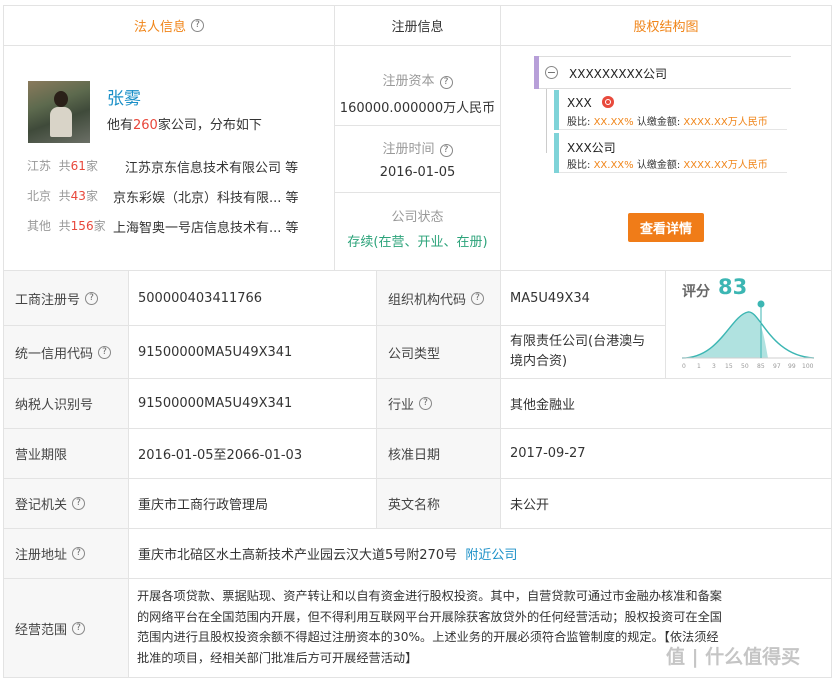 This screenshot has width=834, height=683. I want to click on org-code-value: MA5U49X34, so click(550, 298).